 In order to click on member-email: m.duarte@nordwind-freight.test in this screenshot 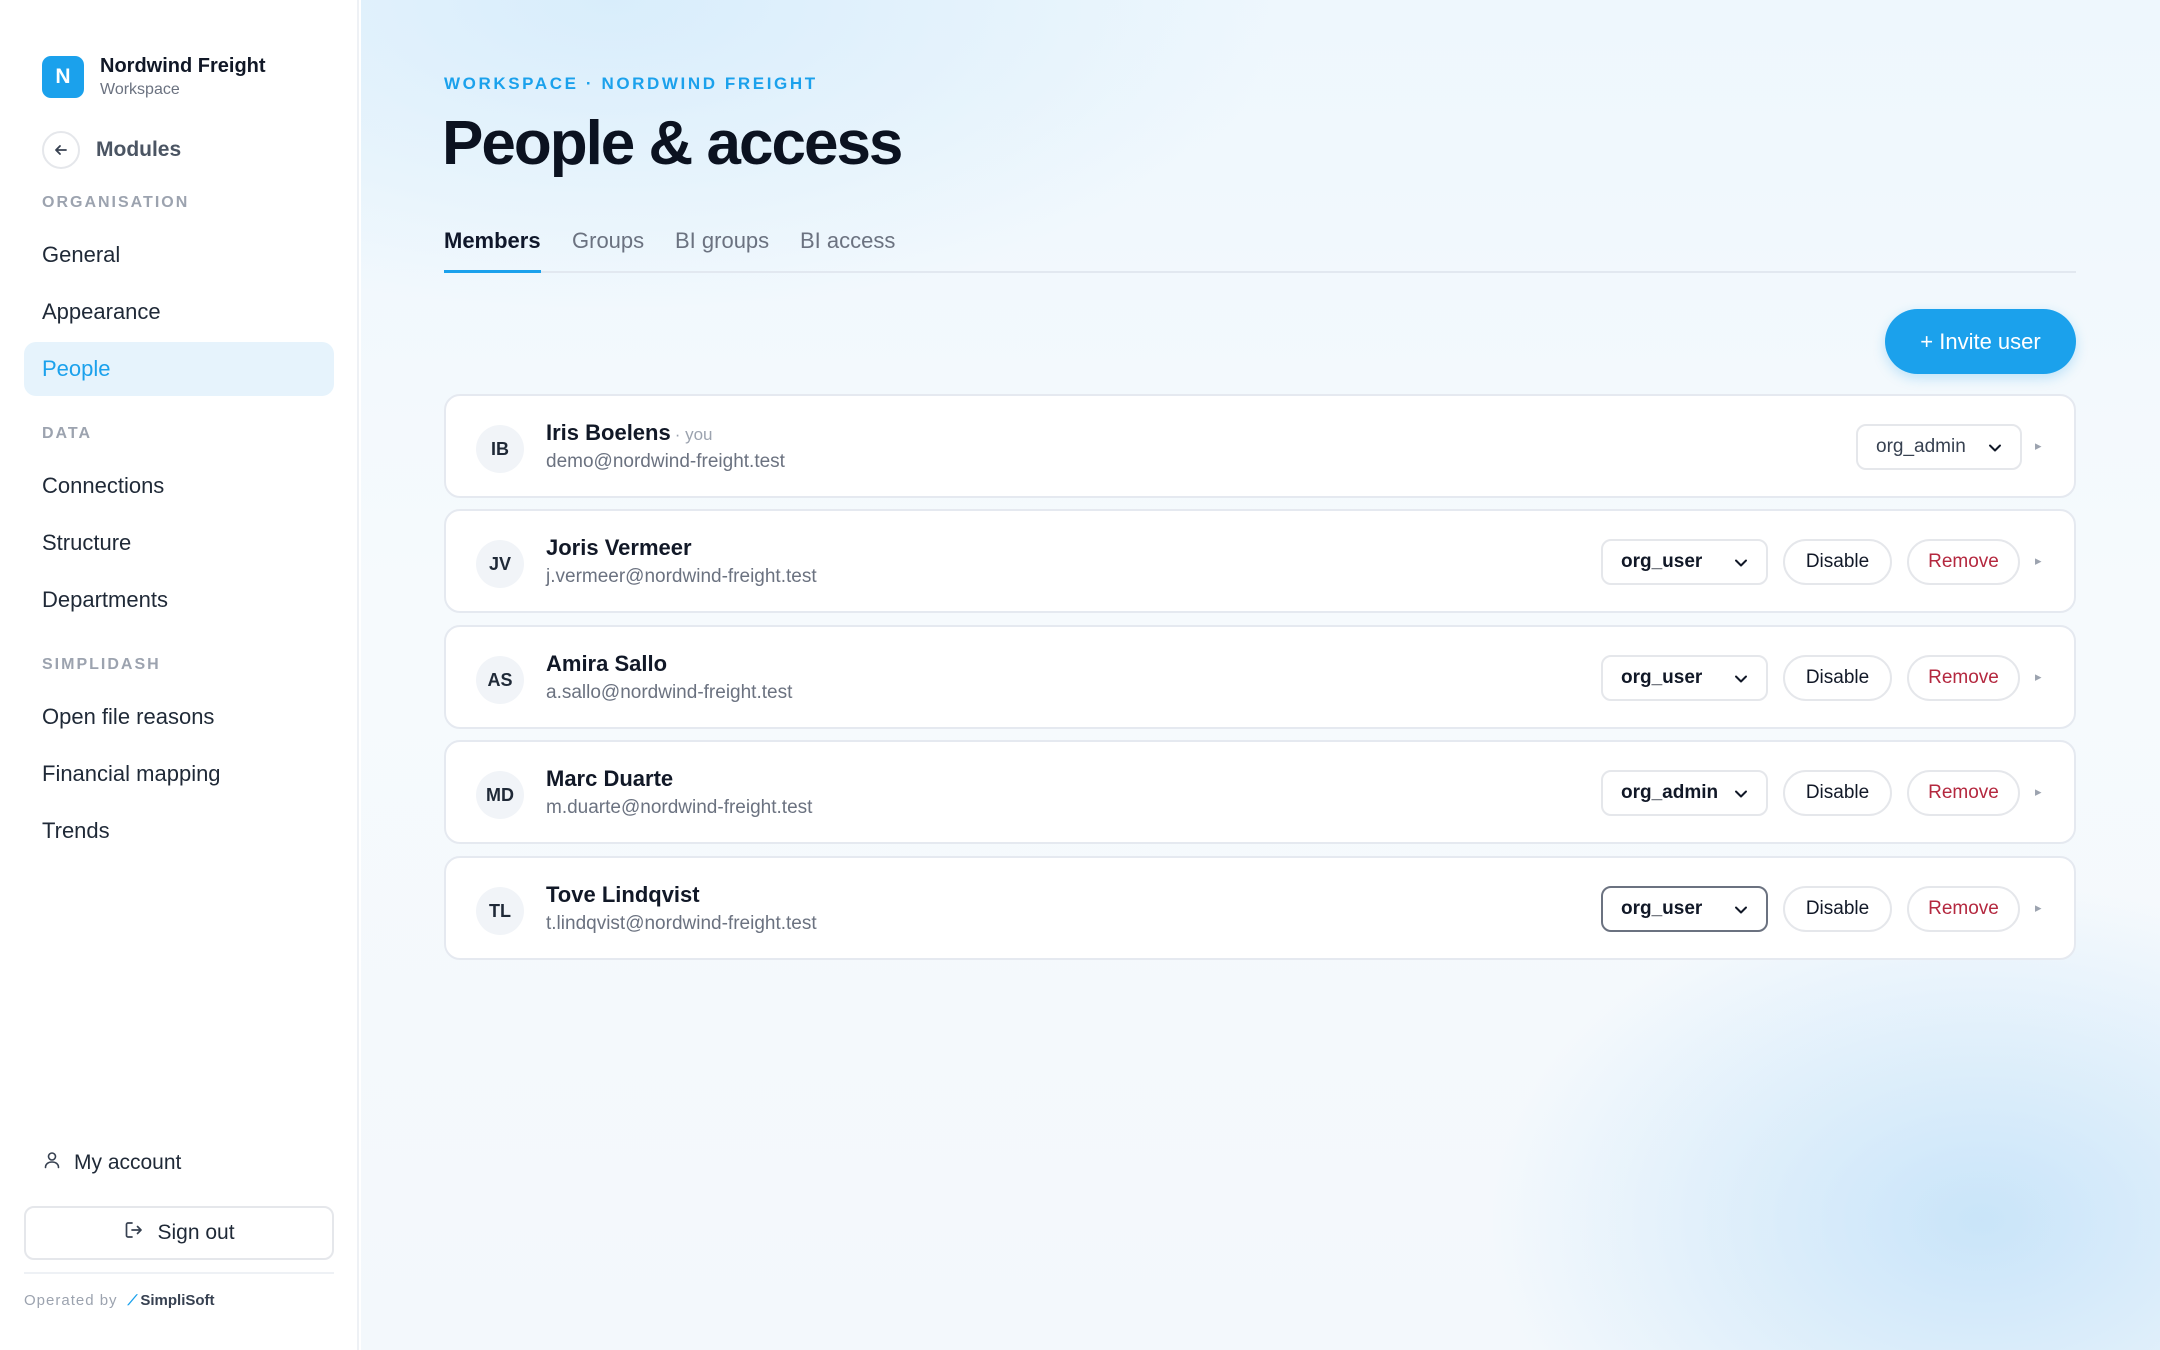, I will do `click(679, 807)`.